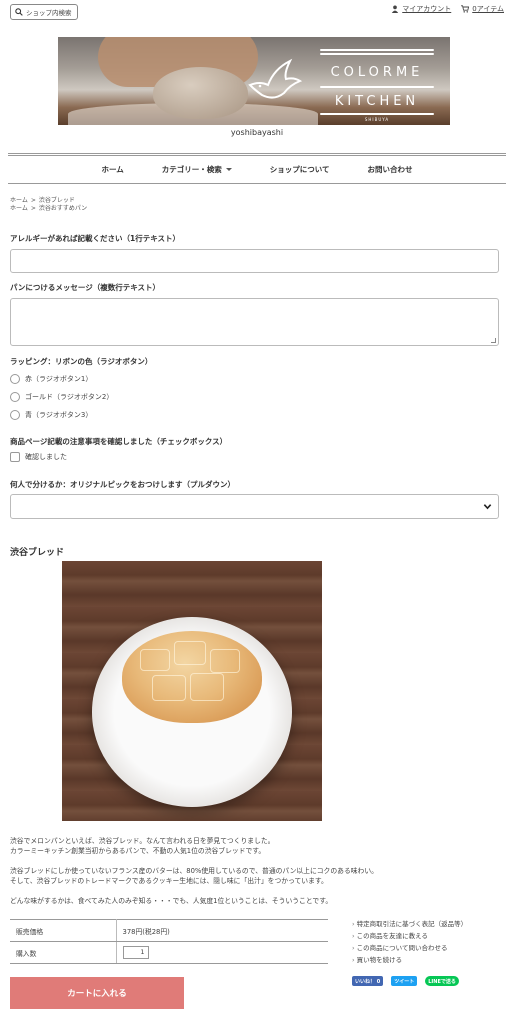  What do you see at coordinates (426, 9) in the screenshot?
I see `my-account-link: マイアカウント` at bounding box center [426, 9].